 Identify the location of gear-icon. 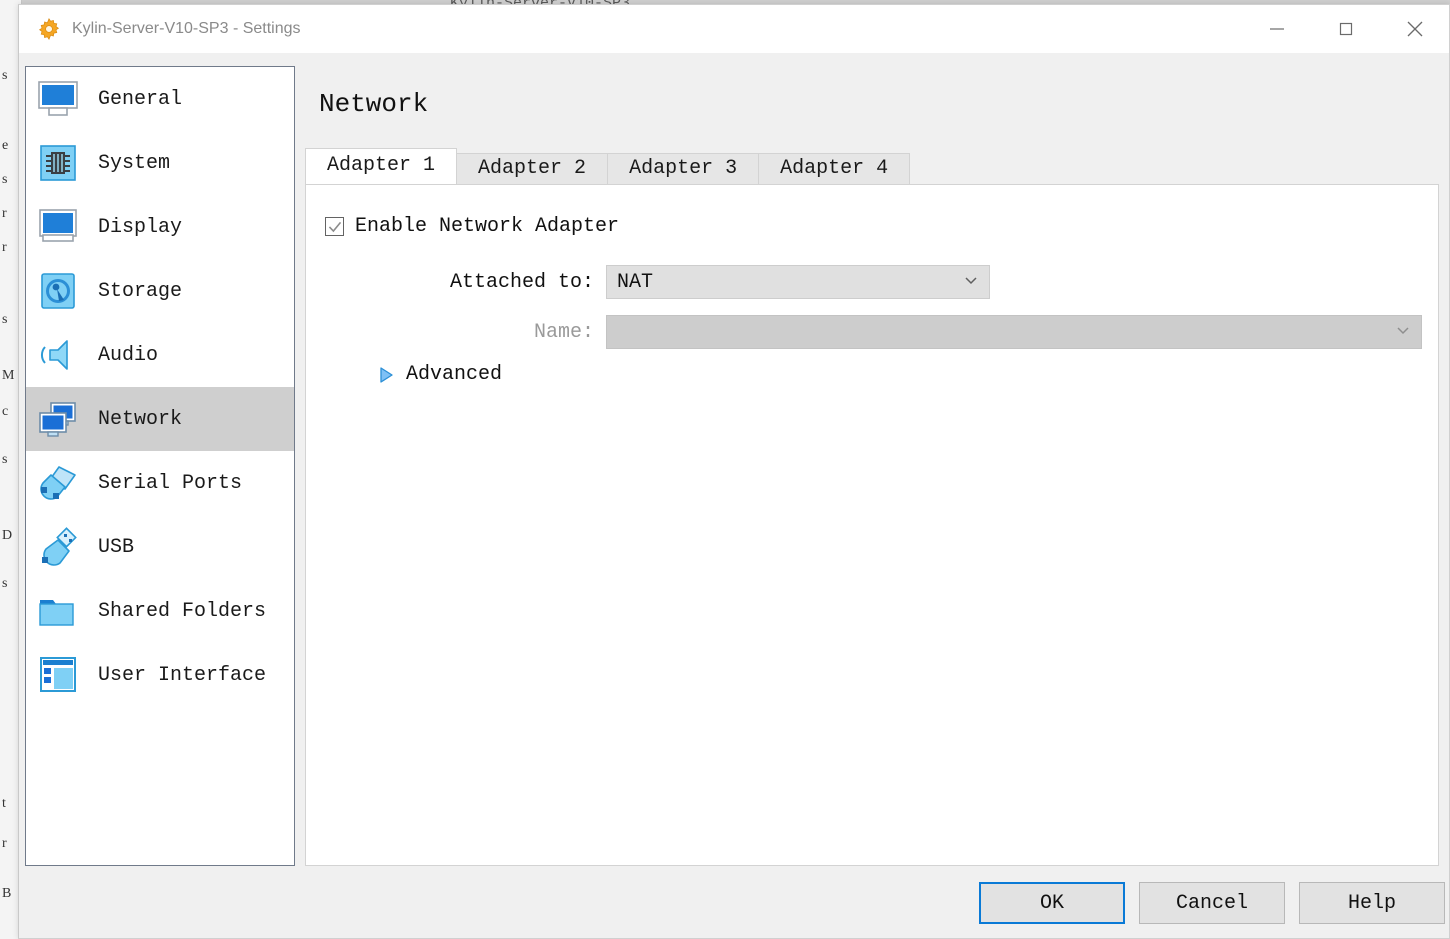
(49, 29).